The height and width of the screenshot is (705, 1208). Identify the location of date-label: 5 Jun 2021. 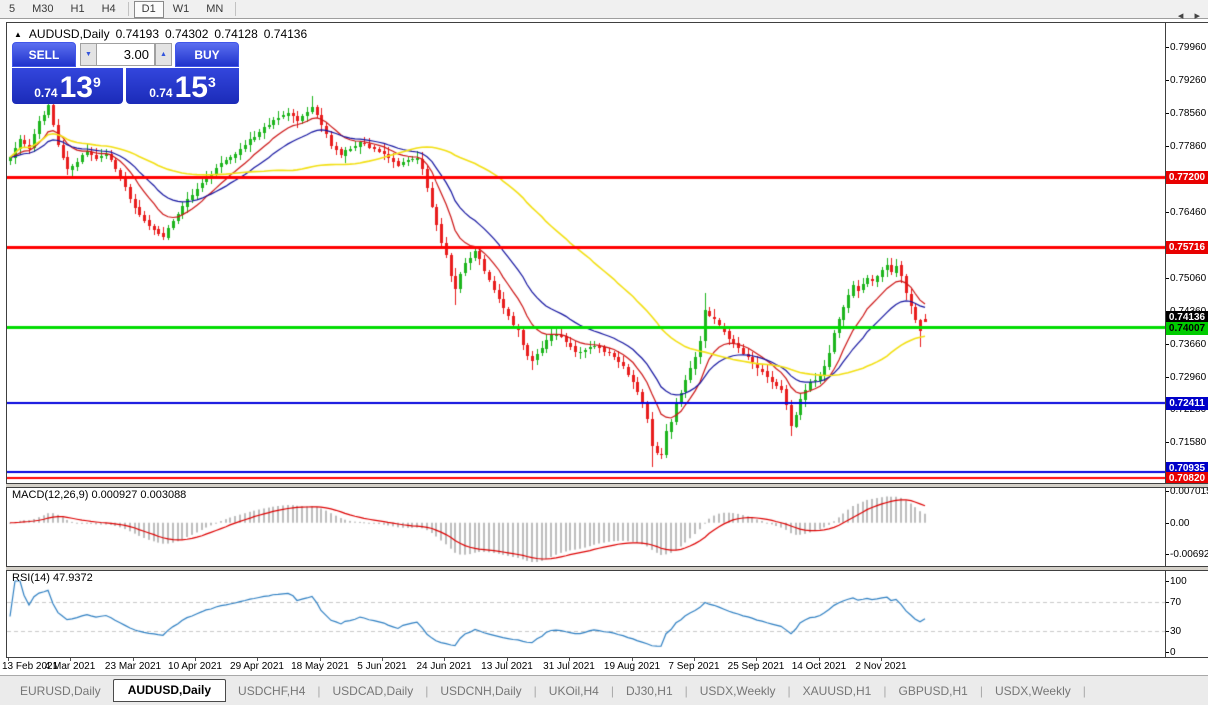
(382, 666).